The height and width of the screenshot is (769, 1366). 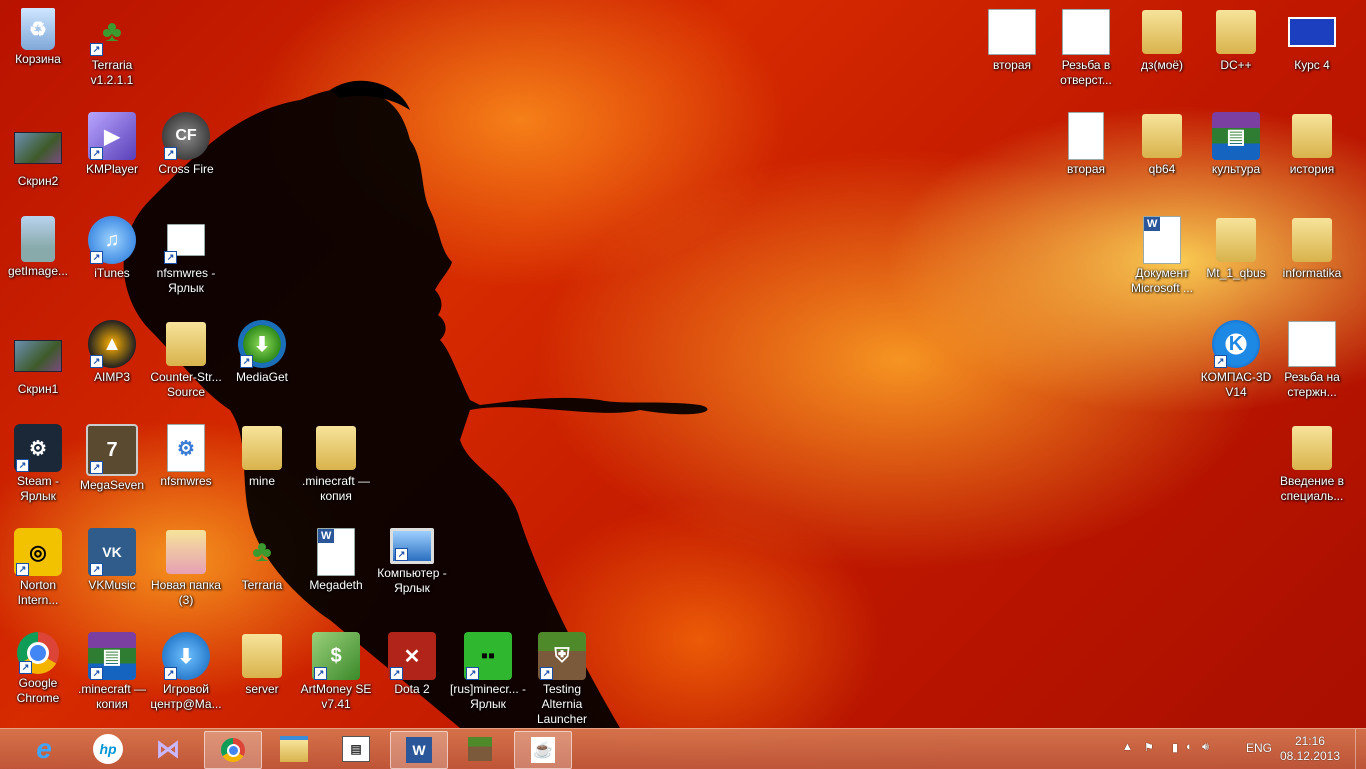 I want to click on clock: 21:16 08.12.2013, so click(x=1310, y=749).